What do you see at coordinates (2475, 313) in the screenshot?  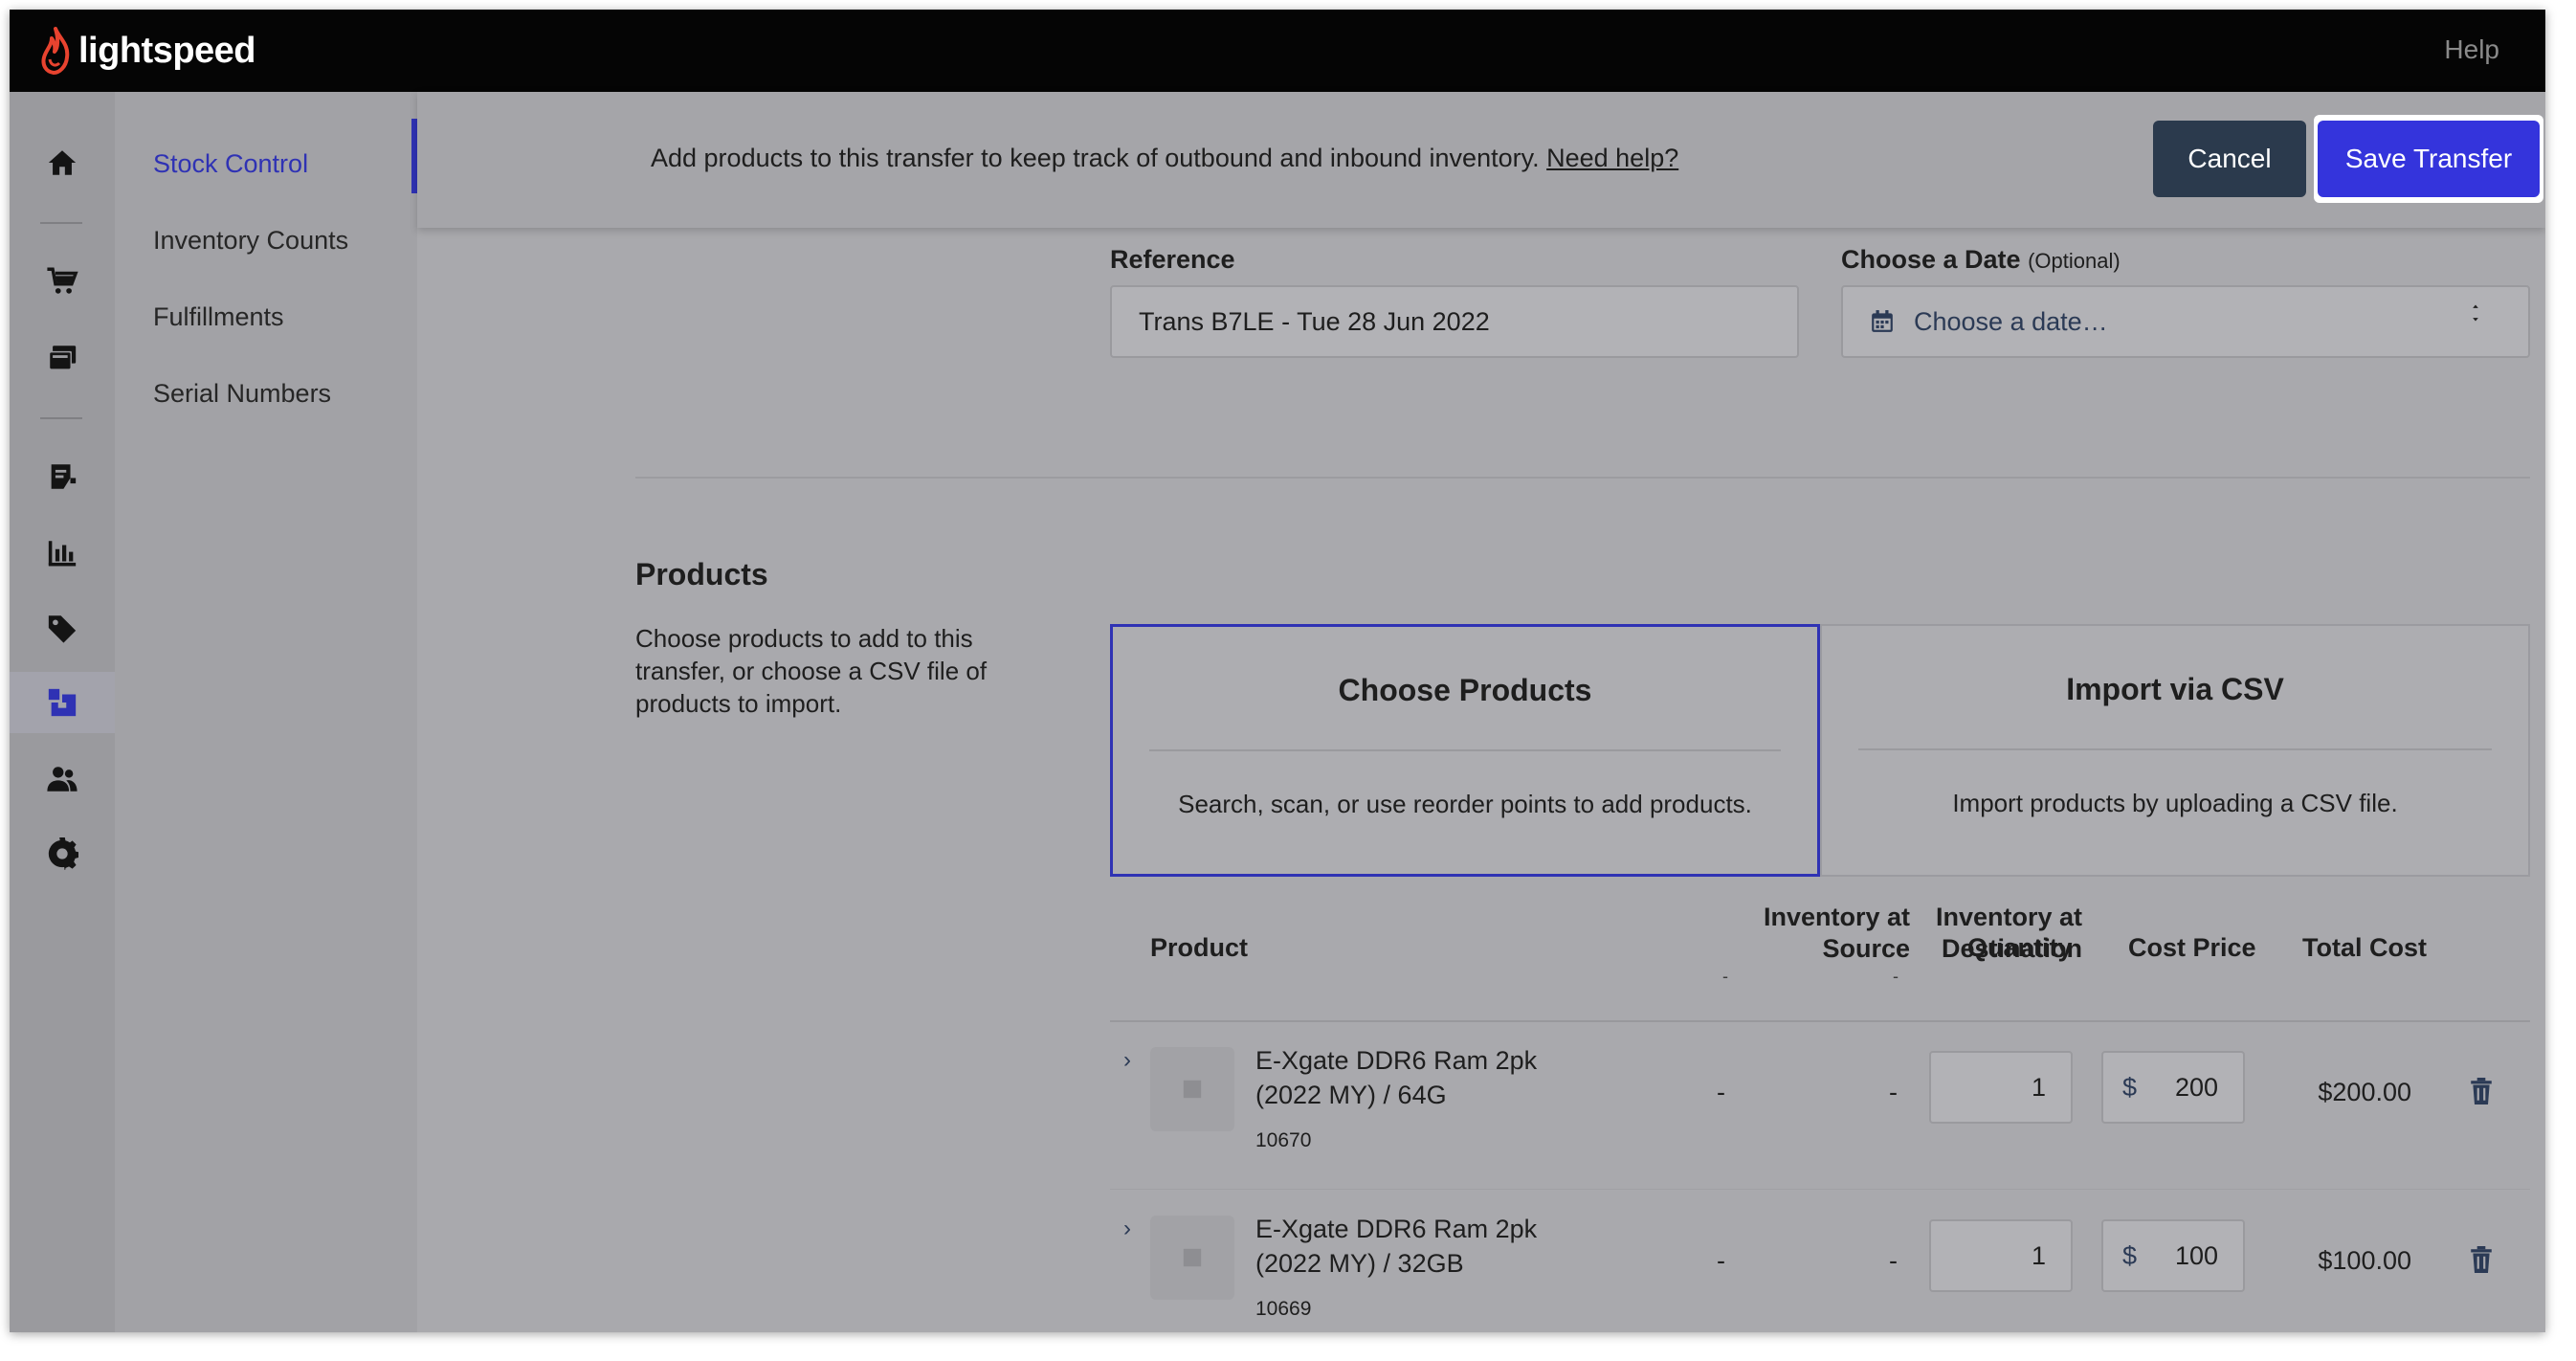 I see `spinner-icon` at bounding box center [2475, 313].